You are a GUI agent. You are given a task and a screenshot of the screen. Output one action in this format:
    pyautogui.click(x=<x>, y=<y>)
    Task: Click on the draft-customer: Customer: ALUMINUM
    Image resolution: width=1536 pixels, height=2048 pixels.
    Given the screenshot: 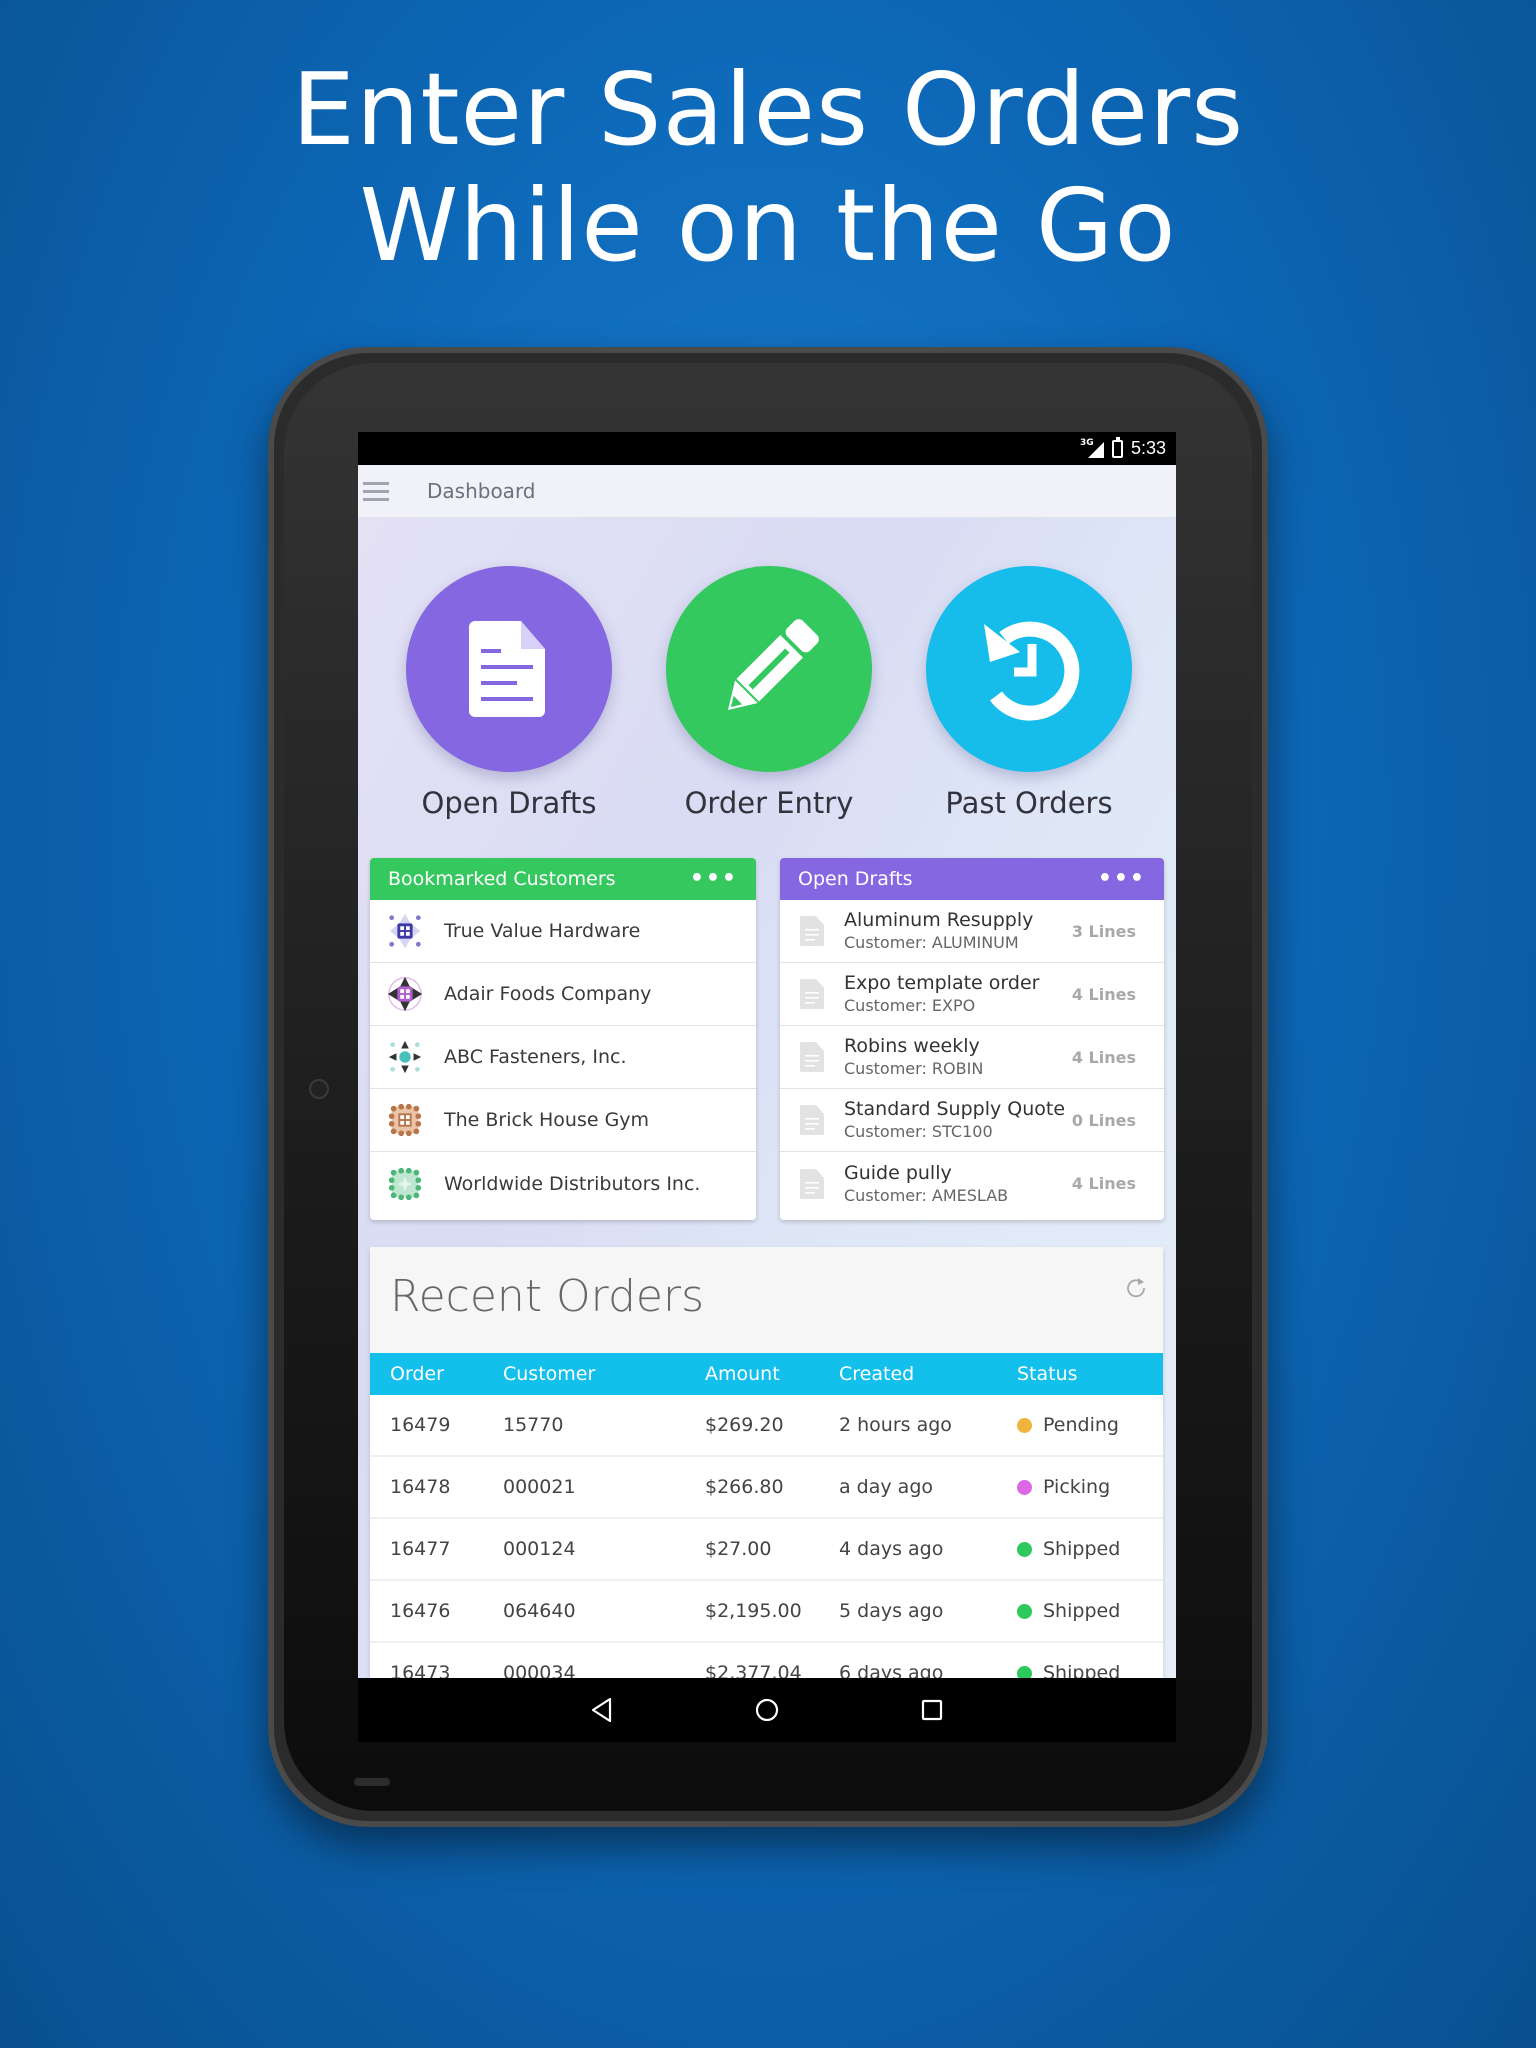 What is the action you would take?
    pyautogui.click(x=931, y=942)
    